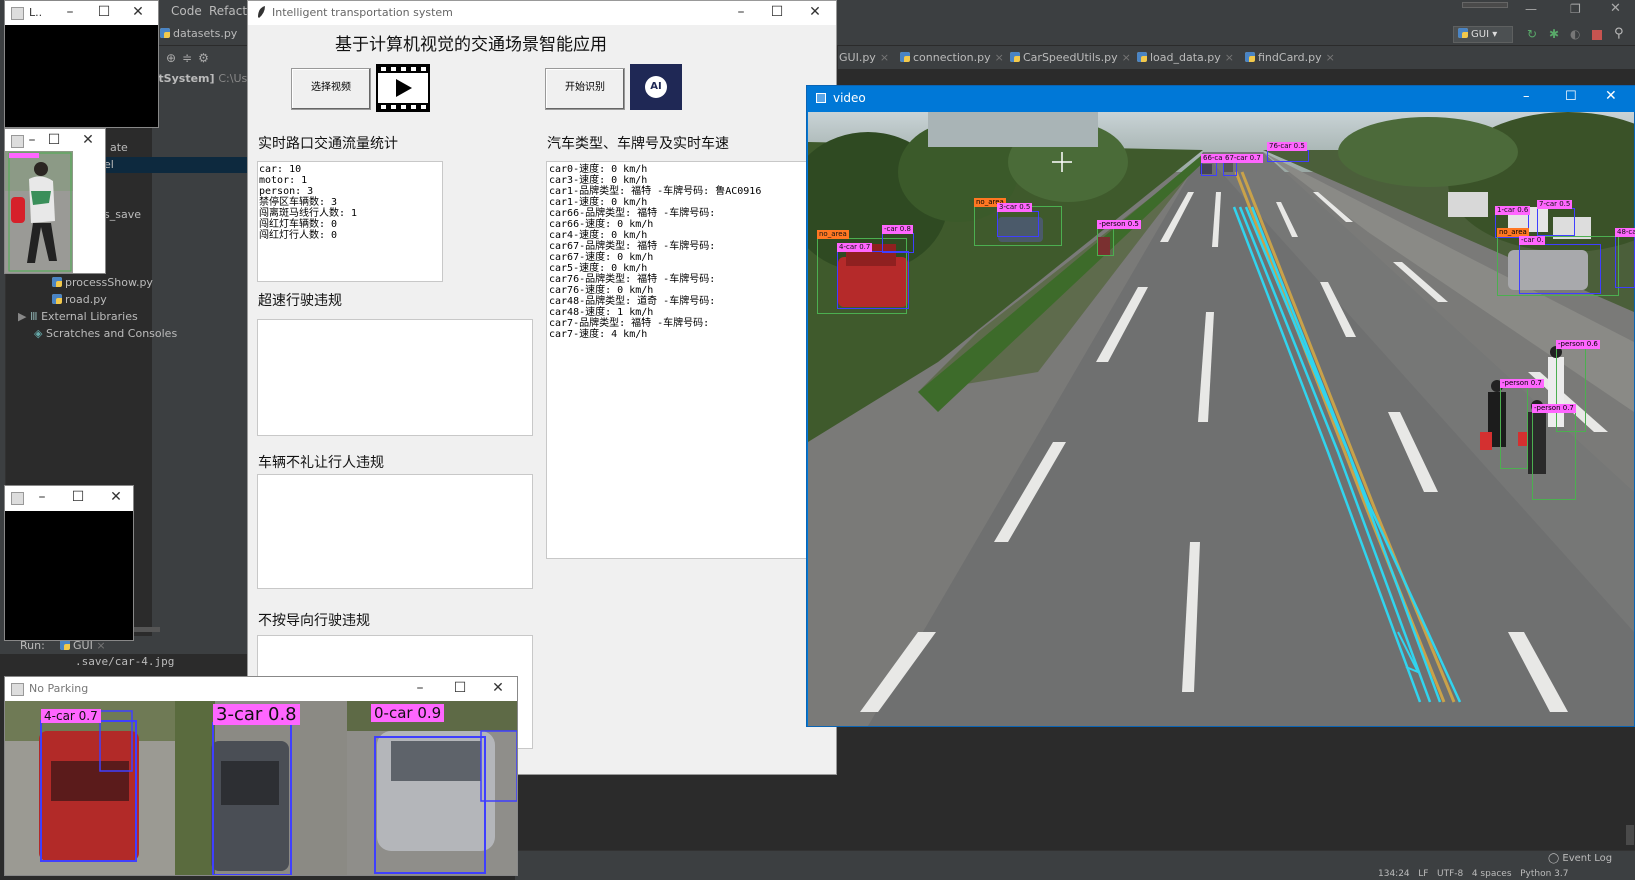 This screenshot has width=1635, height=880. What do you see at coordinates (186, 11) in the screenshot?
I see `ide-menu-code: Code` at bounding box center [186, 11].